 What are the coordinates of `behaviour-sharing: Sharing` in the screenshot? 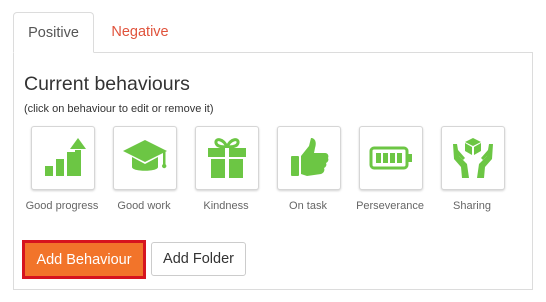 It's located at (472, 171).